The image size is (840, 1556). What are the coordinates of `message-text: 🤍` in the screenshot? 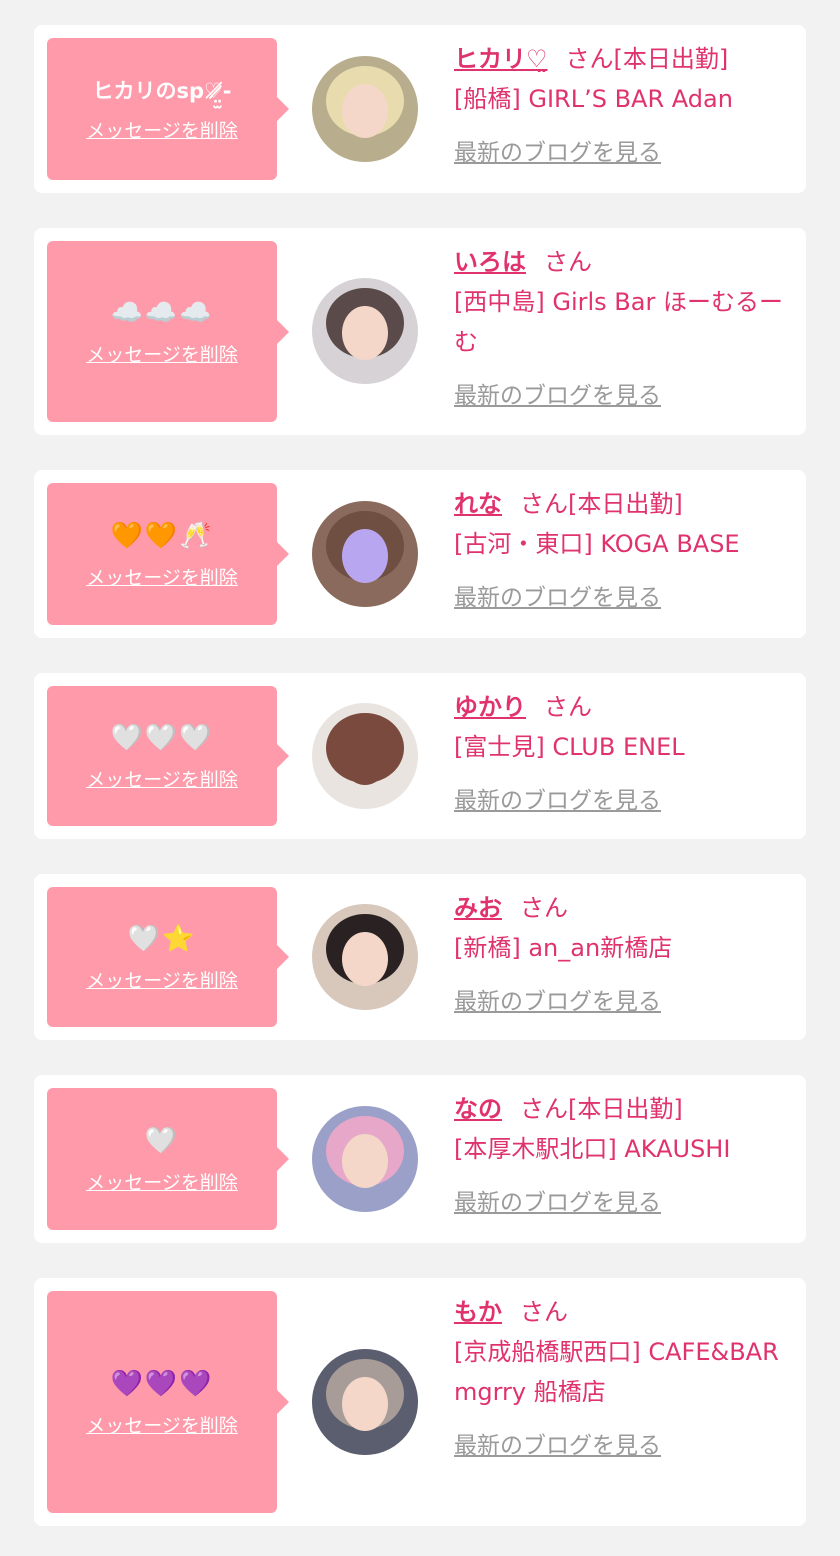 It's located at (162, 1140).